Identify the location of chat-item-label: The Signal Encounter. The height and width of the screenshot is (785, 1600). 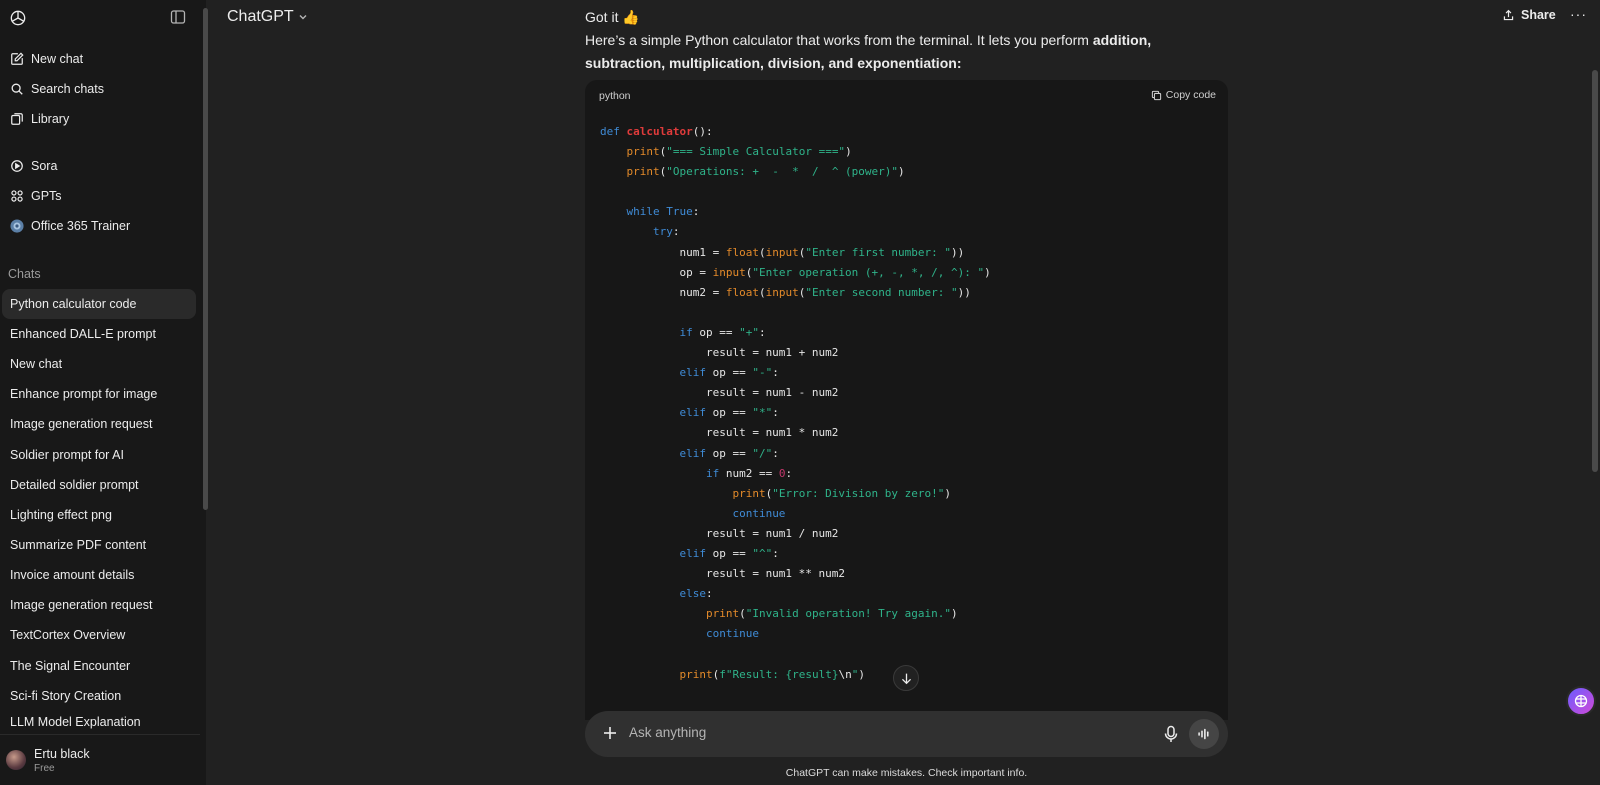
(70, 666).